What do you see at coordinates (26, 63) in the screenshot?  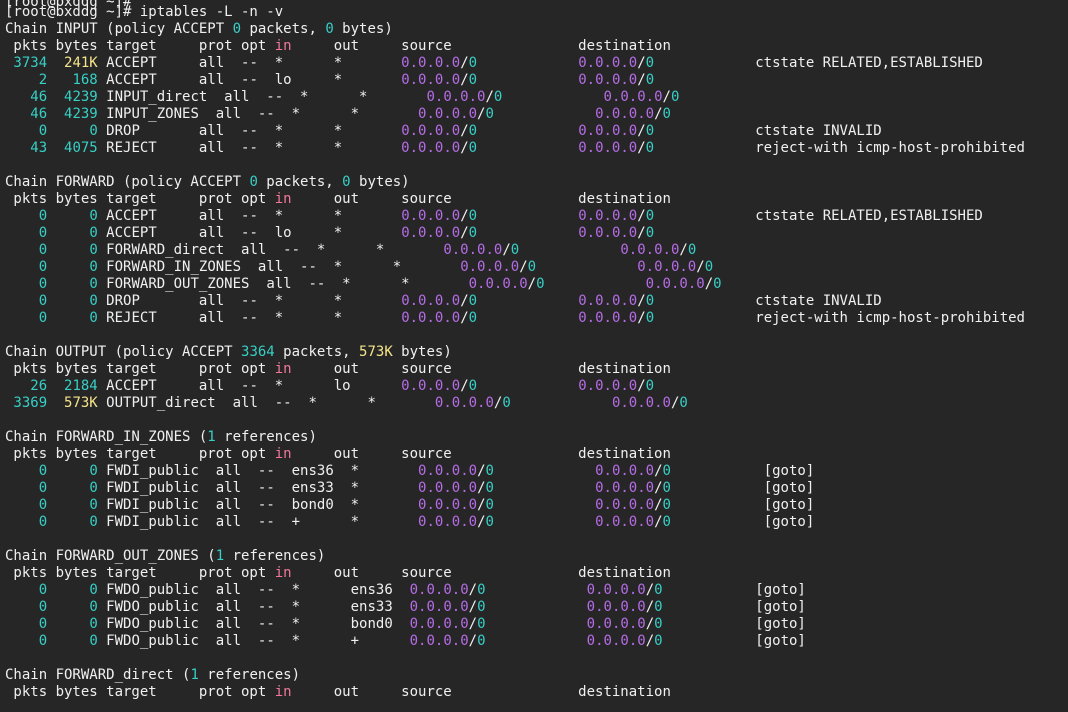 I see `terminal-text: 3734` at bounding box center [26, 63].